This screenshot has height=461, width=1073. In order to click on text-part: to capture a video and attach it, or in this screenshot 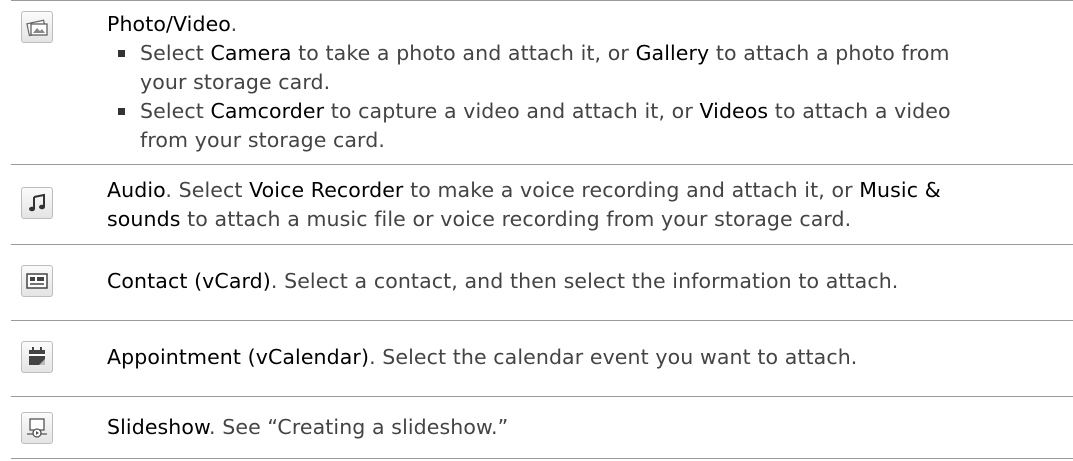, I will do `click(512, 111)`.